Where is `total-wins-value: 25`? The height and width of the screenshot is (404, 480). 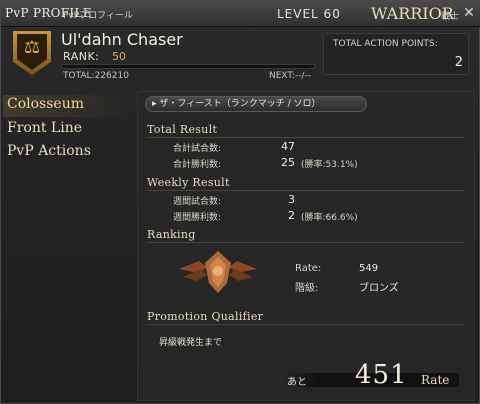
total-wins-value: 25 is located at coordinates (288, 162).